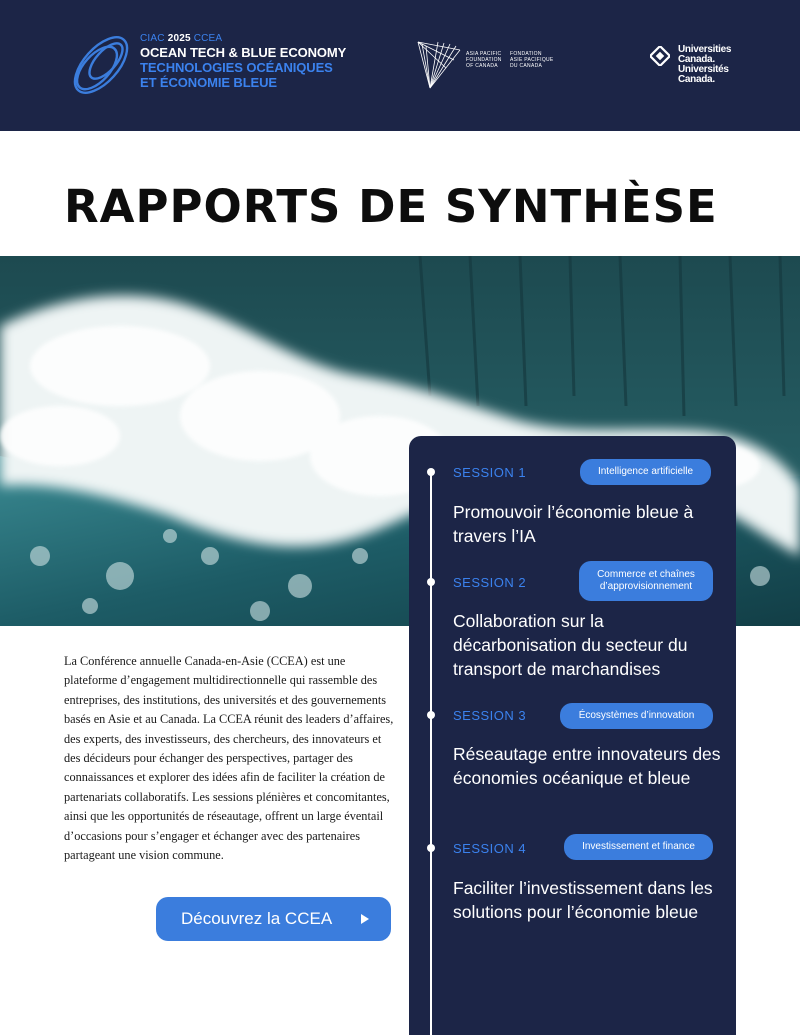 The height and width of the screenshot is (1035, 800). I want to click on ciac-label: CIAC, so click(152, 38).